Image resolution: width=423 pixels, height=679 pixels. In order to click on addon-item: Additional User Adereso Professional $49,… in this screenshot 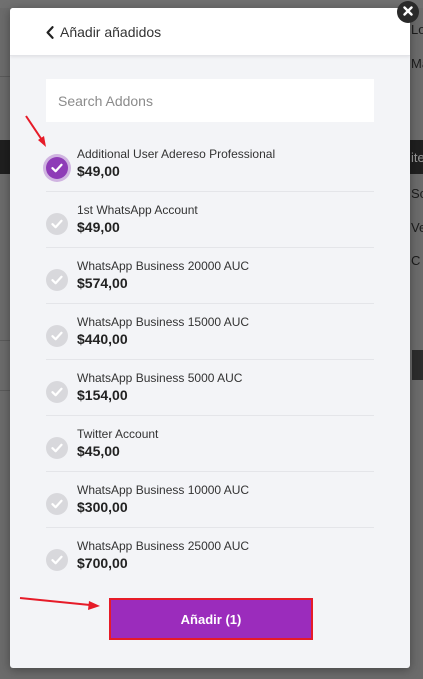, I will do `click(210, 164)`.